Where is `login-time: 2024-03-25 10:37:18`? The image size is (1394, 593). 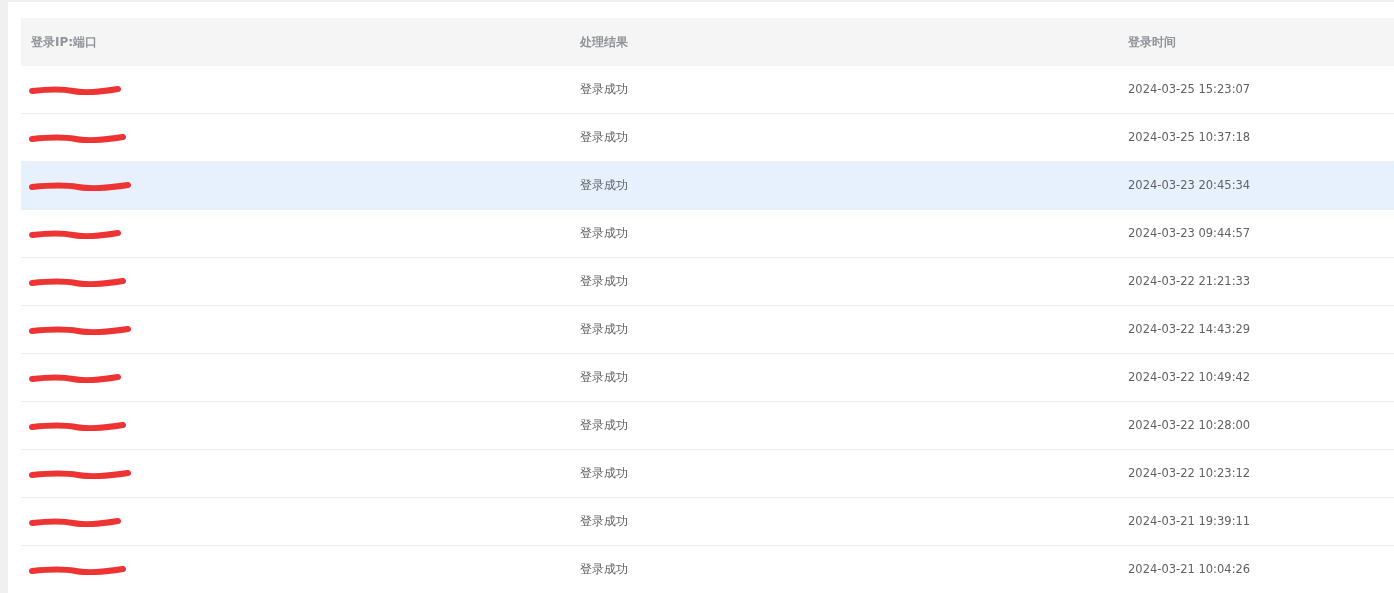
login-time: 2024-03-25 10:37:18 is located at coordinates (1189, 136).